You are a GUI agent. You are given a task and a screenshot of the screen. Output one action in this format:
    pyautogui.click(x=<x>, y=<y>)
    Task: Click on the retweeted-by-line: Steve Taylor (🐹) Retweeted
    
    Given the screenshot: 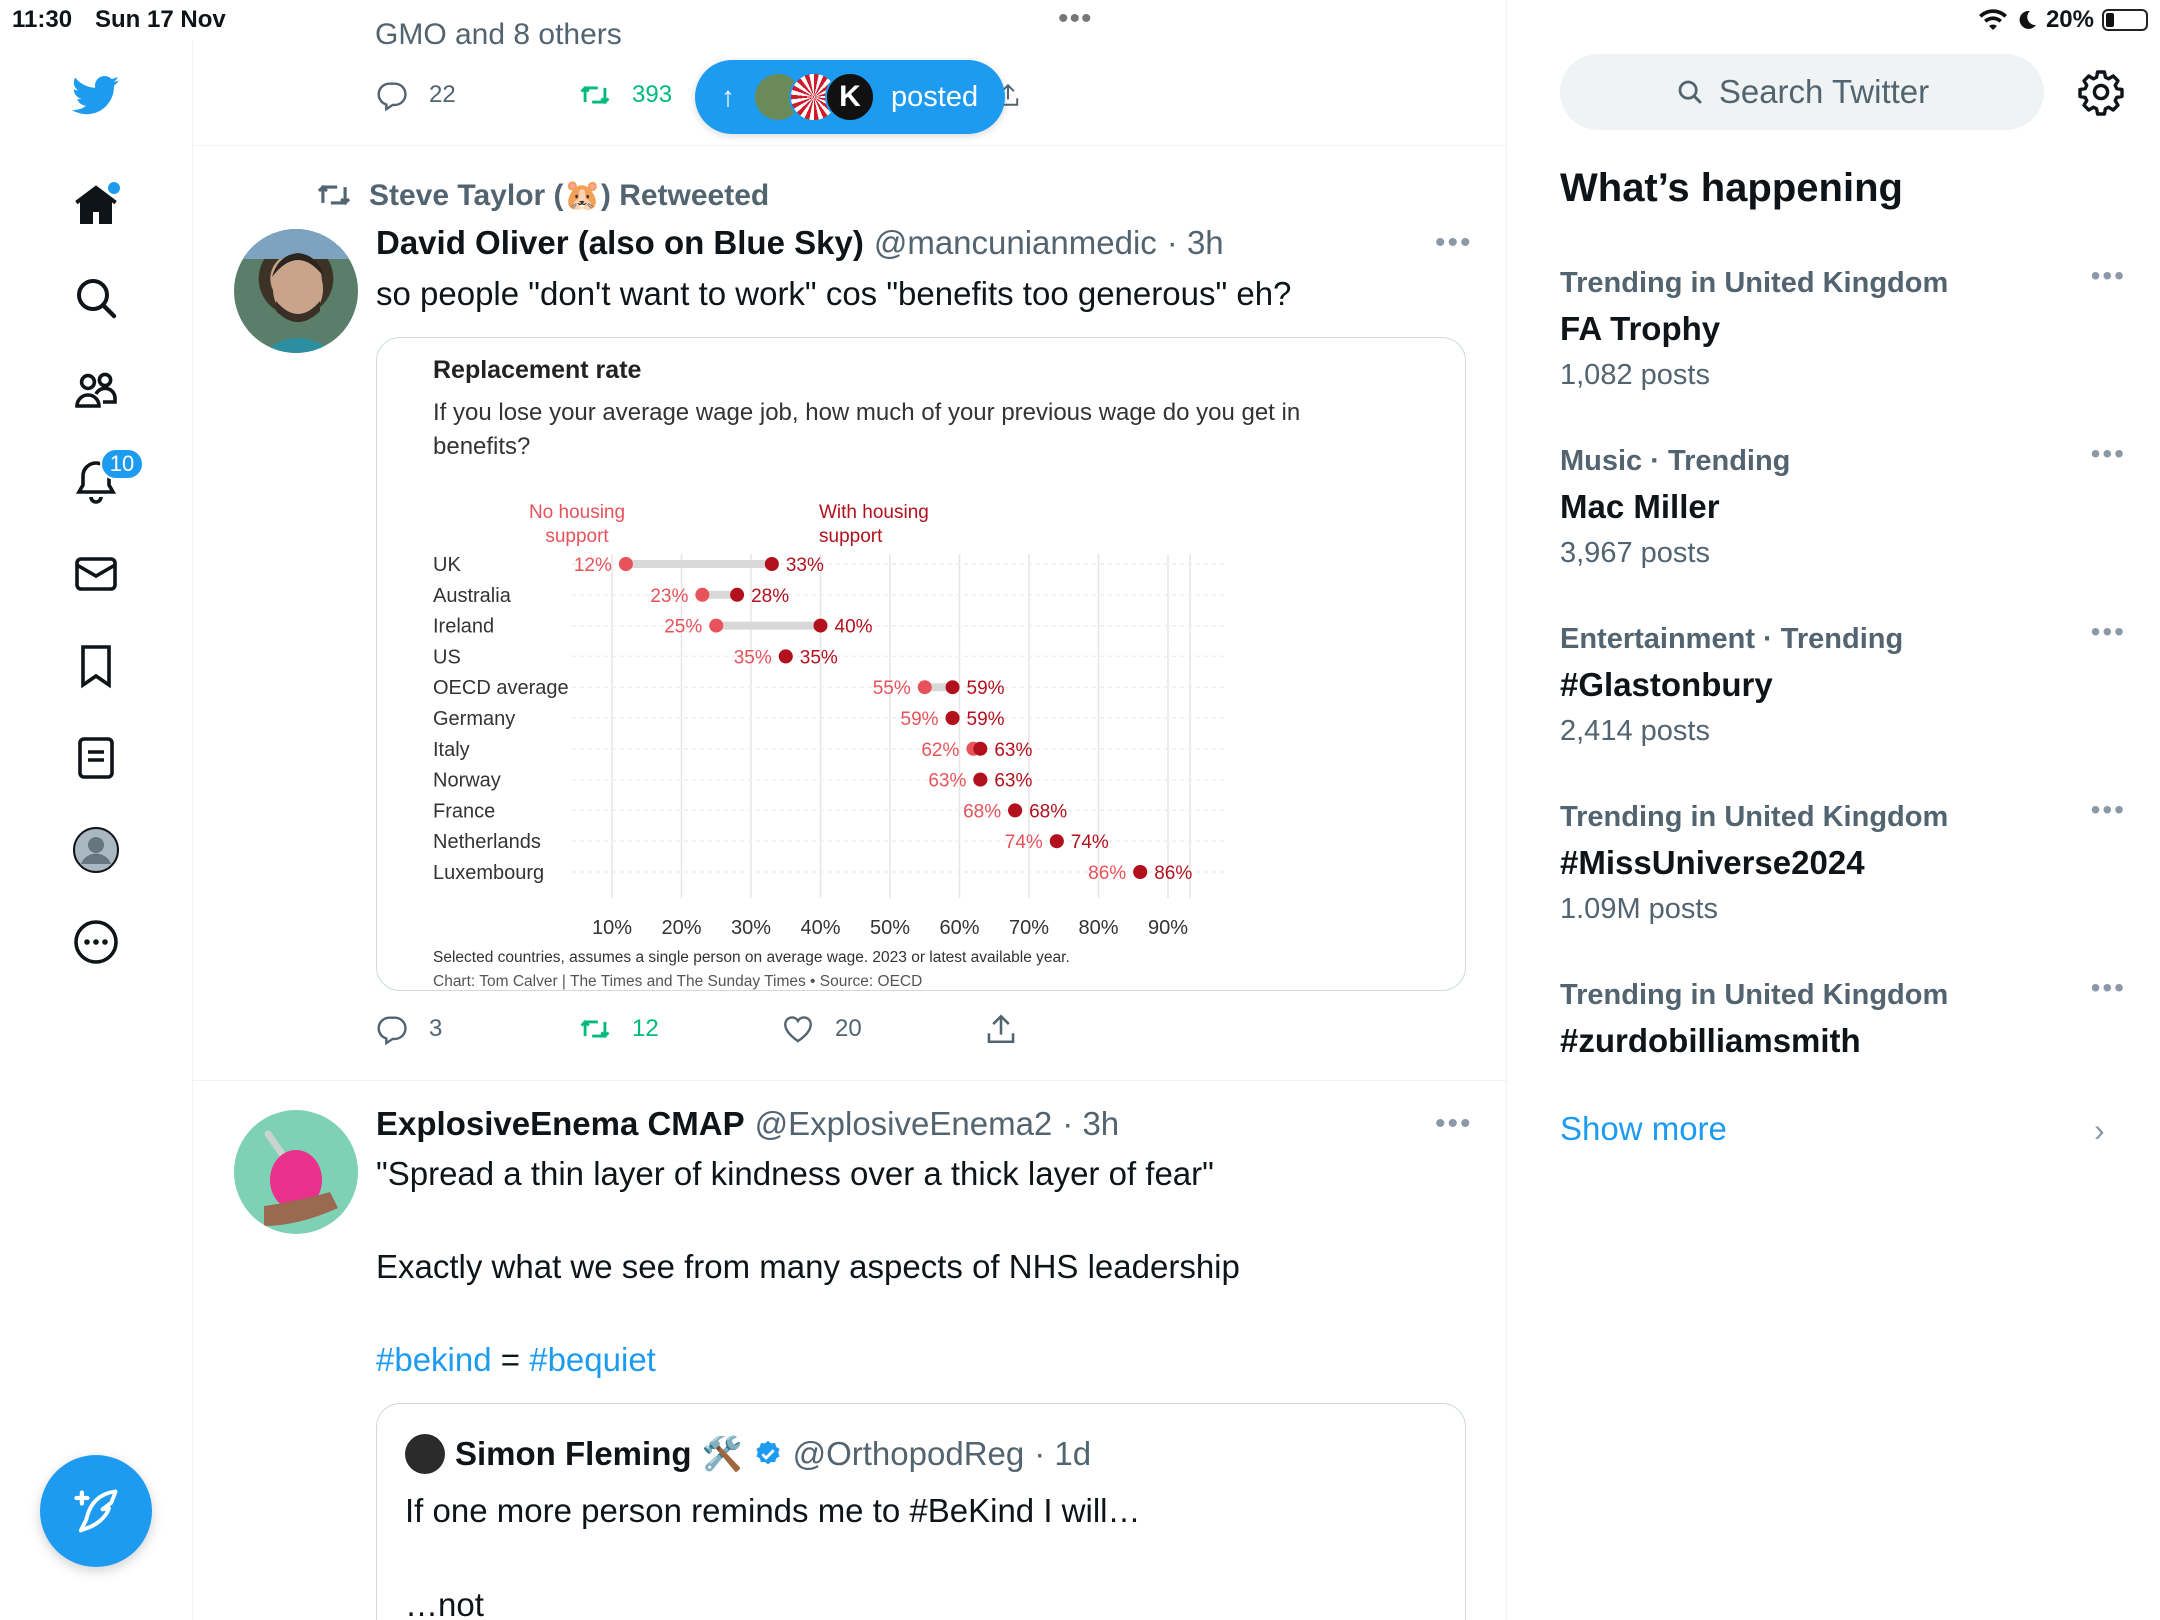 What is the action you would take?
    pyautogui.click(x=542, y=195)
    